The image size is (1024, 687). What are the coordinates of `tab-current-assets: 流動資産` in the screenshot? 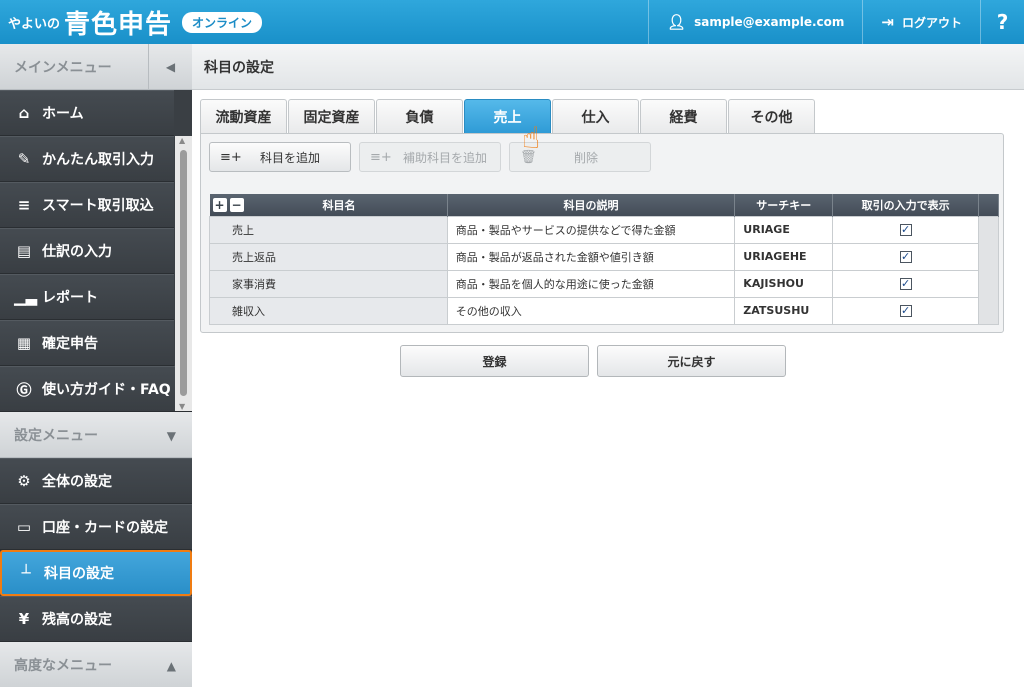 It's located at (243, 116).